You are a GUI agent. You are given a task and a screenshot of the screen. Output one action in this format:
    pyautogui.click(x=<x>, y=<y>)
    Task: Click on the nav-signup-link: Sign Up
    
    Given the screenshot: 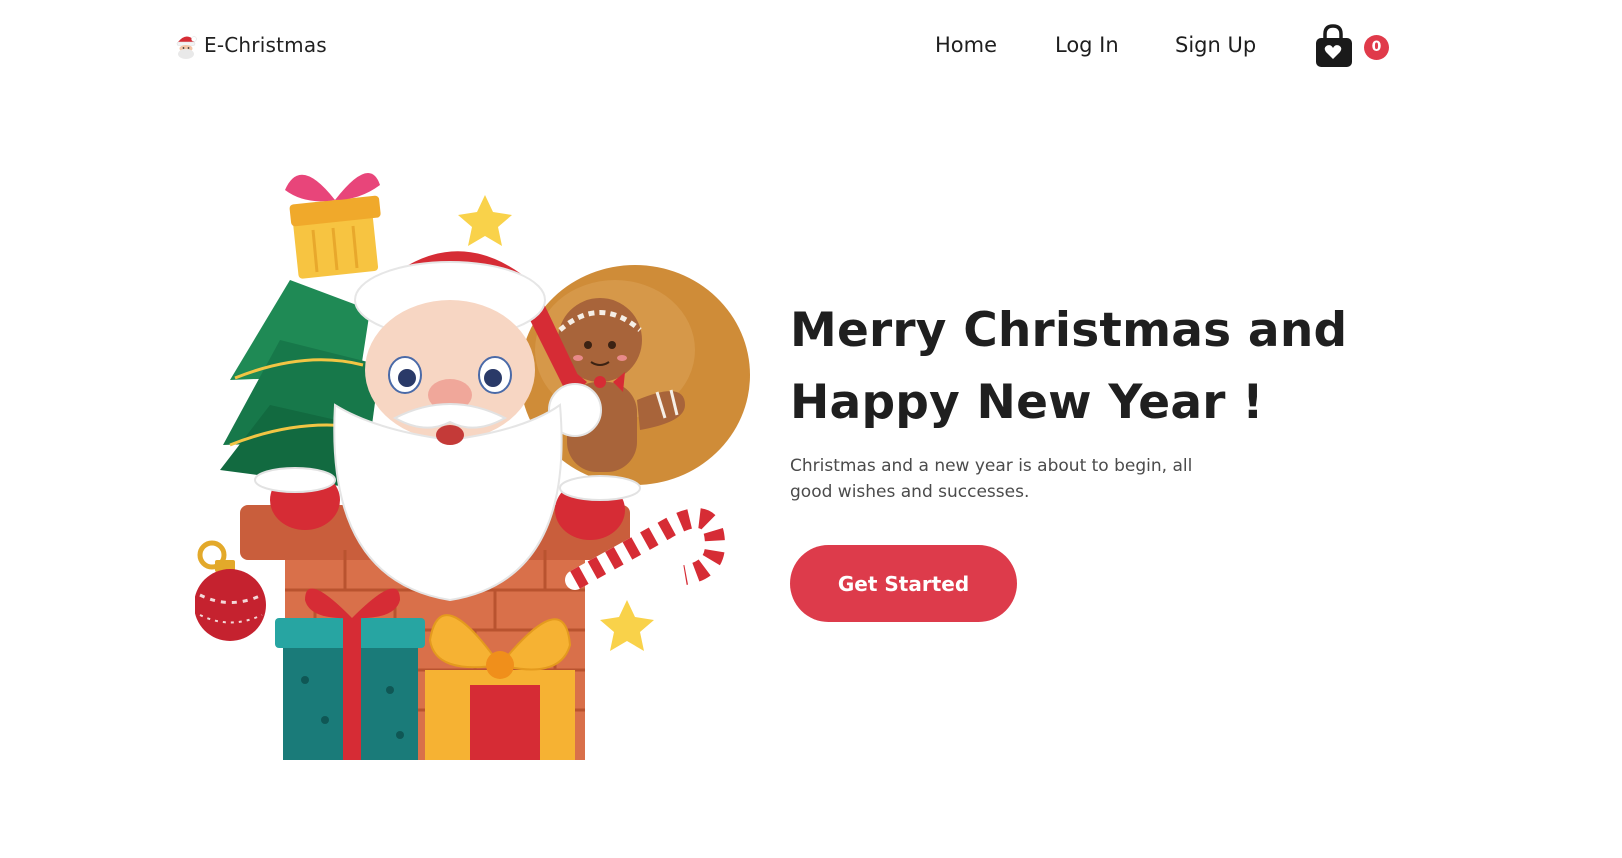 What is the action you would take?
    pyautogui.click(x=1215, y=45)
    